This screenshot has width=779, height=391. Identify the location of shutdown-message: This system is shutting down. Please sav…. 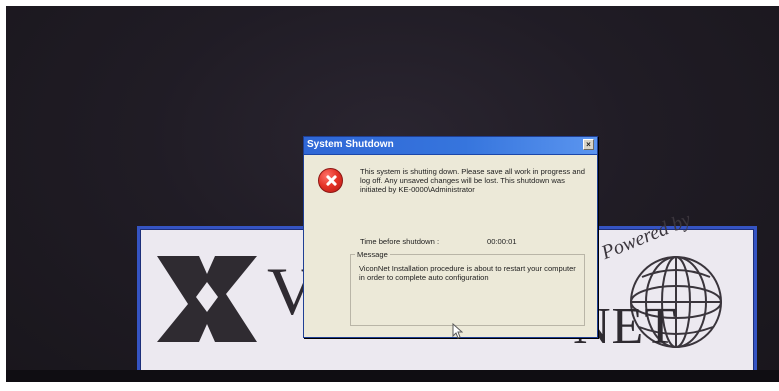
(472, 180).